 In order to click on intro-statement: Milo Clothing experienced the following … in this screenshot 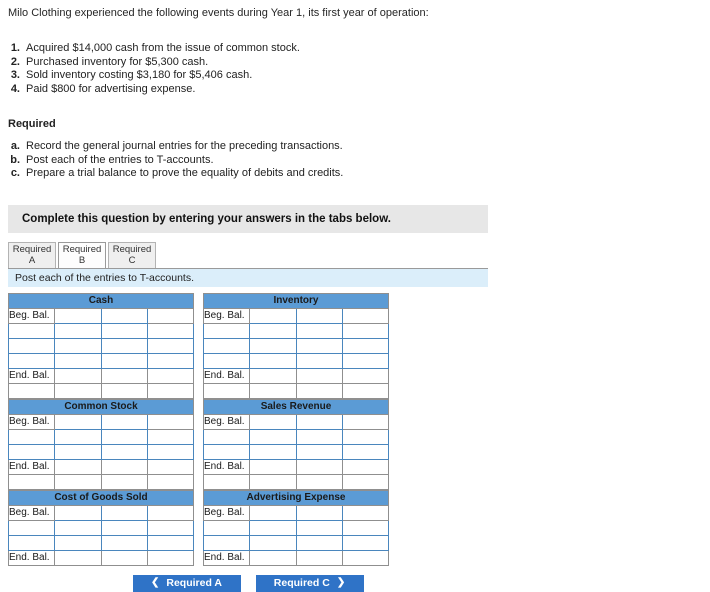, I will do `click(218, 13)`.